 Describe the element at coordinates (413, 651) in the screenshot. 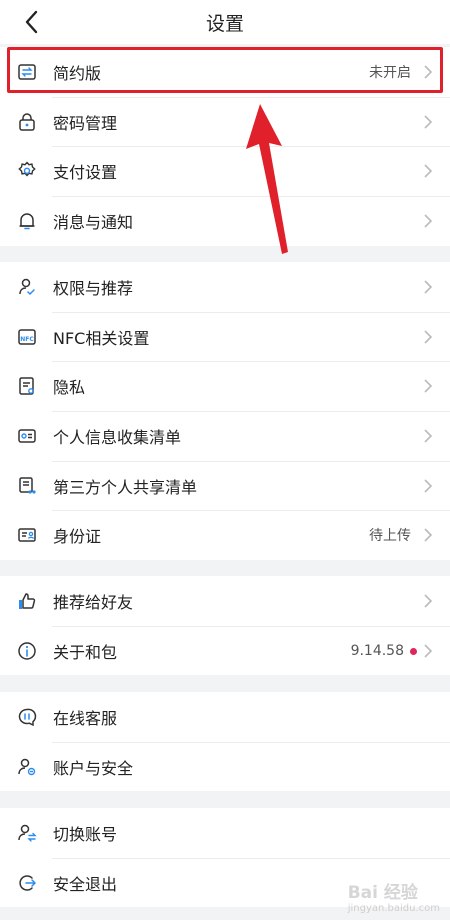

I see `update-badge` at that location.